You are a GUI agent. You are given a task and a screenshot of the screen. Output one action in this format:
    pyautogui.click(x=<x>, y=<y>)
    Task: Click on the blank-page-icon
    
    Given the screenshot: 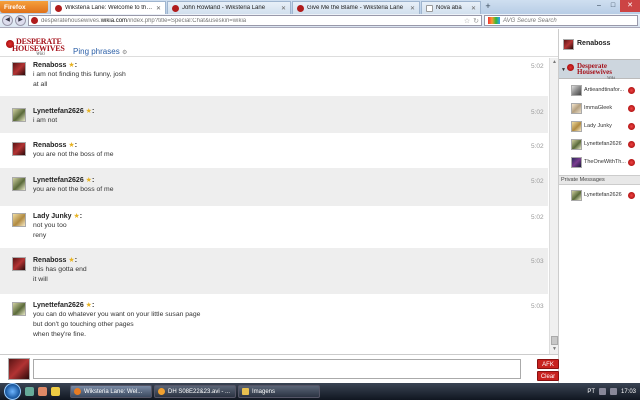 What is the action you would take?
    pyautogui.click(x=429, y=8)
    